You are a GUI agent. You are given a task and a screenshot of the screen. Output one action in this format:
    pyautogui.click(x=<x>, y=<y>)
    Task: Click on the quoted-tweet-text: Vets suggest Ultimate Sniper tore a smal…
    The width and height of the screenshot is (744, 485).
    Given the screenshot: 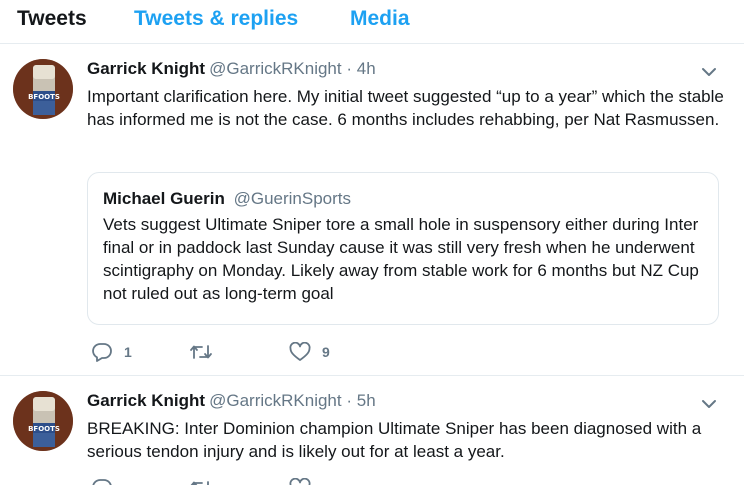 What is the action you would take?
    pyautogui.click(x=401, y=259)
    